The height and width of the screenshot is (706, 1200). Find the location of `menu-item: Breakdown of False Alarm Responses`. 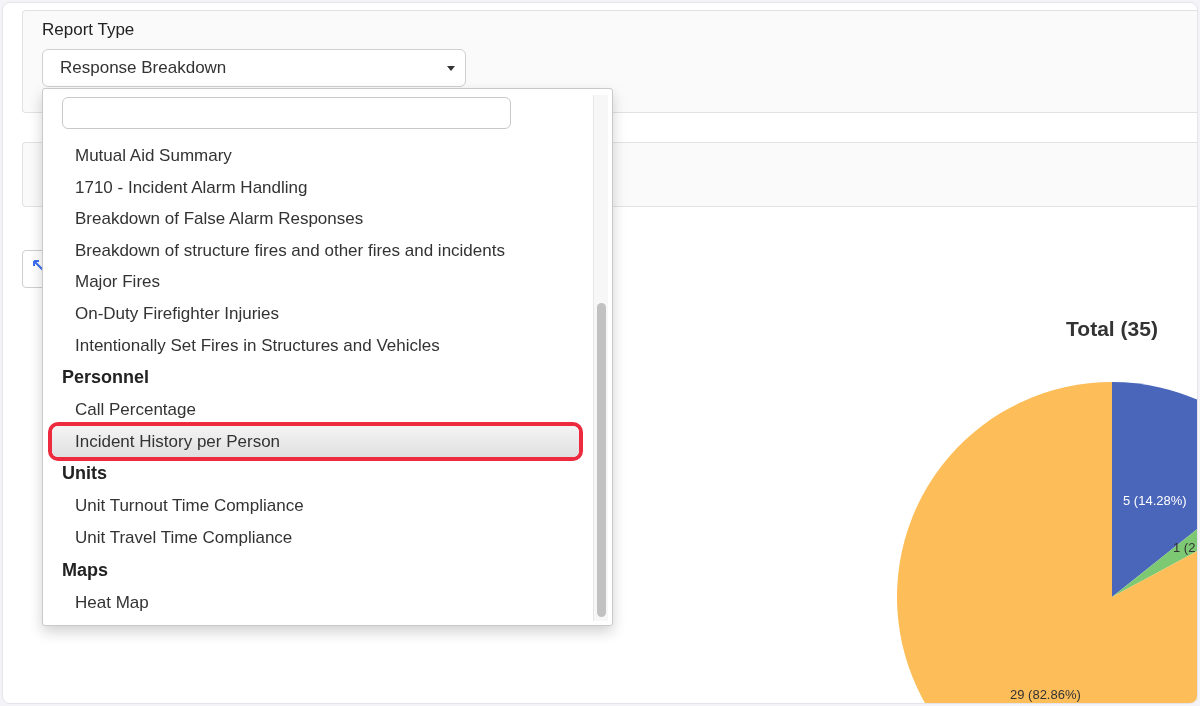

menu-item: Breakdown of False Alarm Responses is located at coordinates (315, 219).